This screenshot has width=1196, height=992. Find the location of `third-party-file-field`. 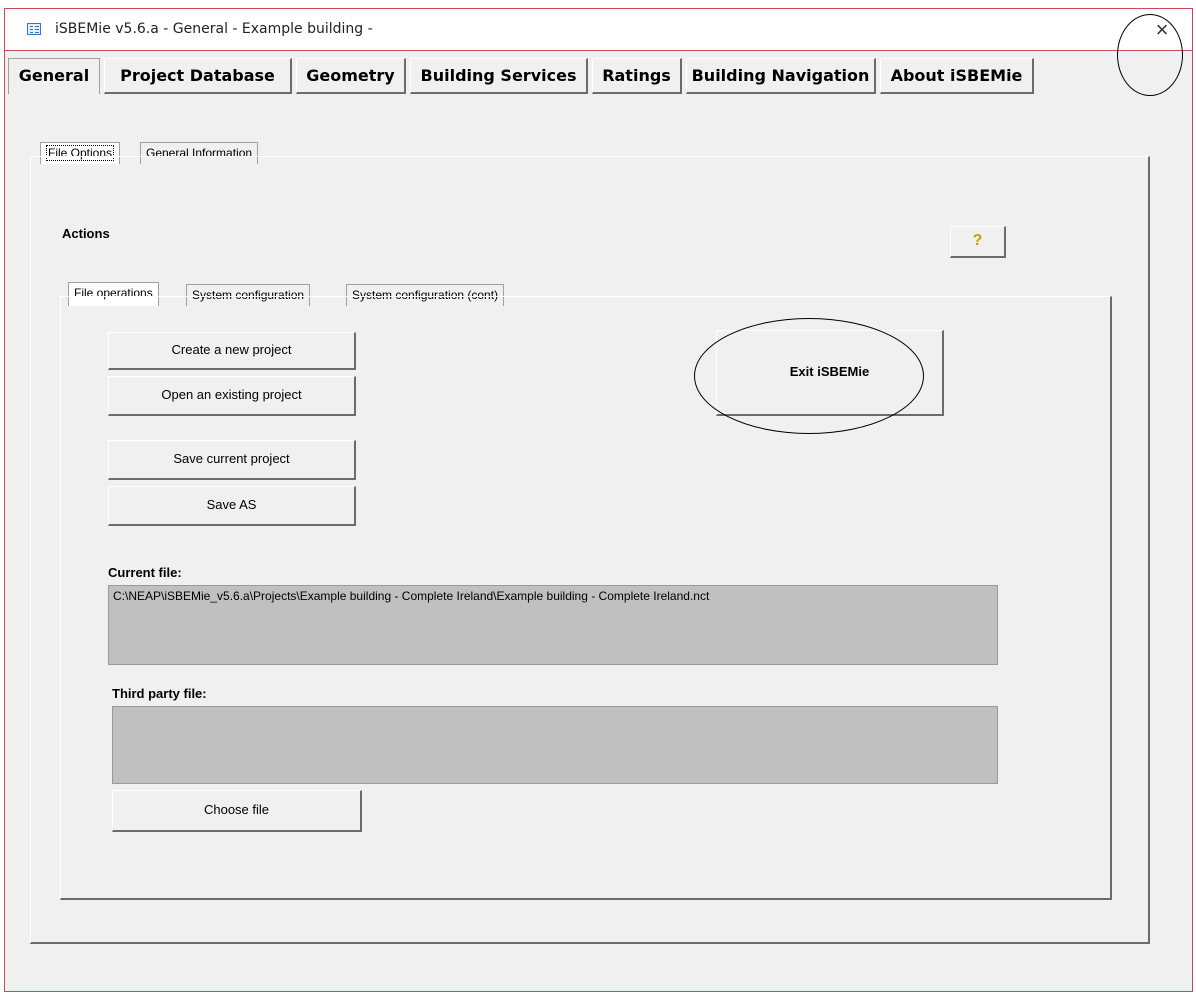

third-party-file-field is located at coordinates (555, 745).